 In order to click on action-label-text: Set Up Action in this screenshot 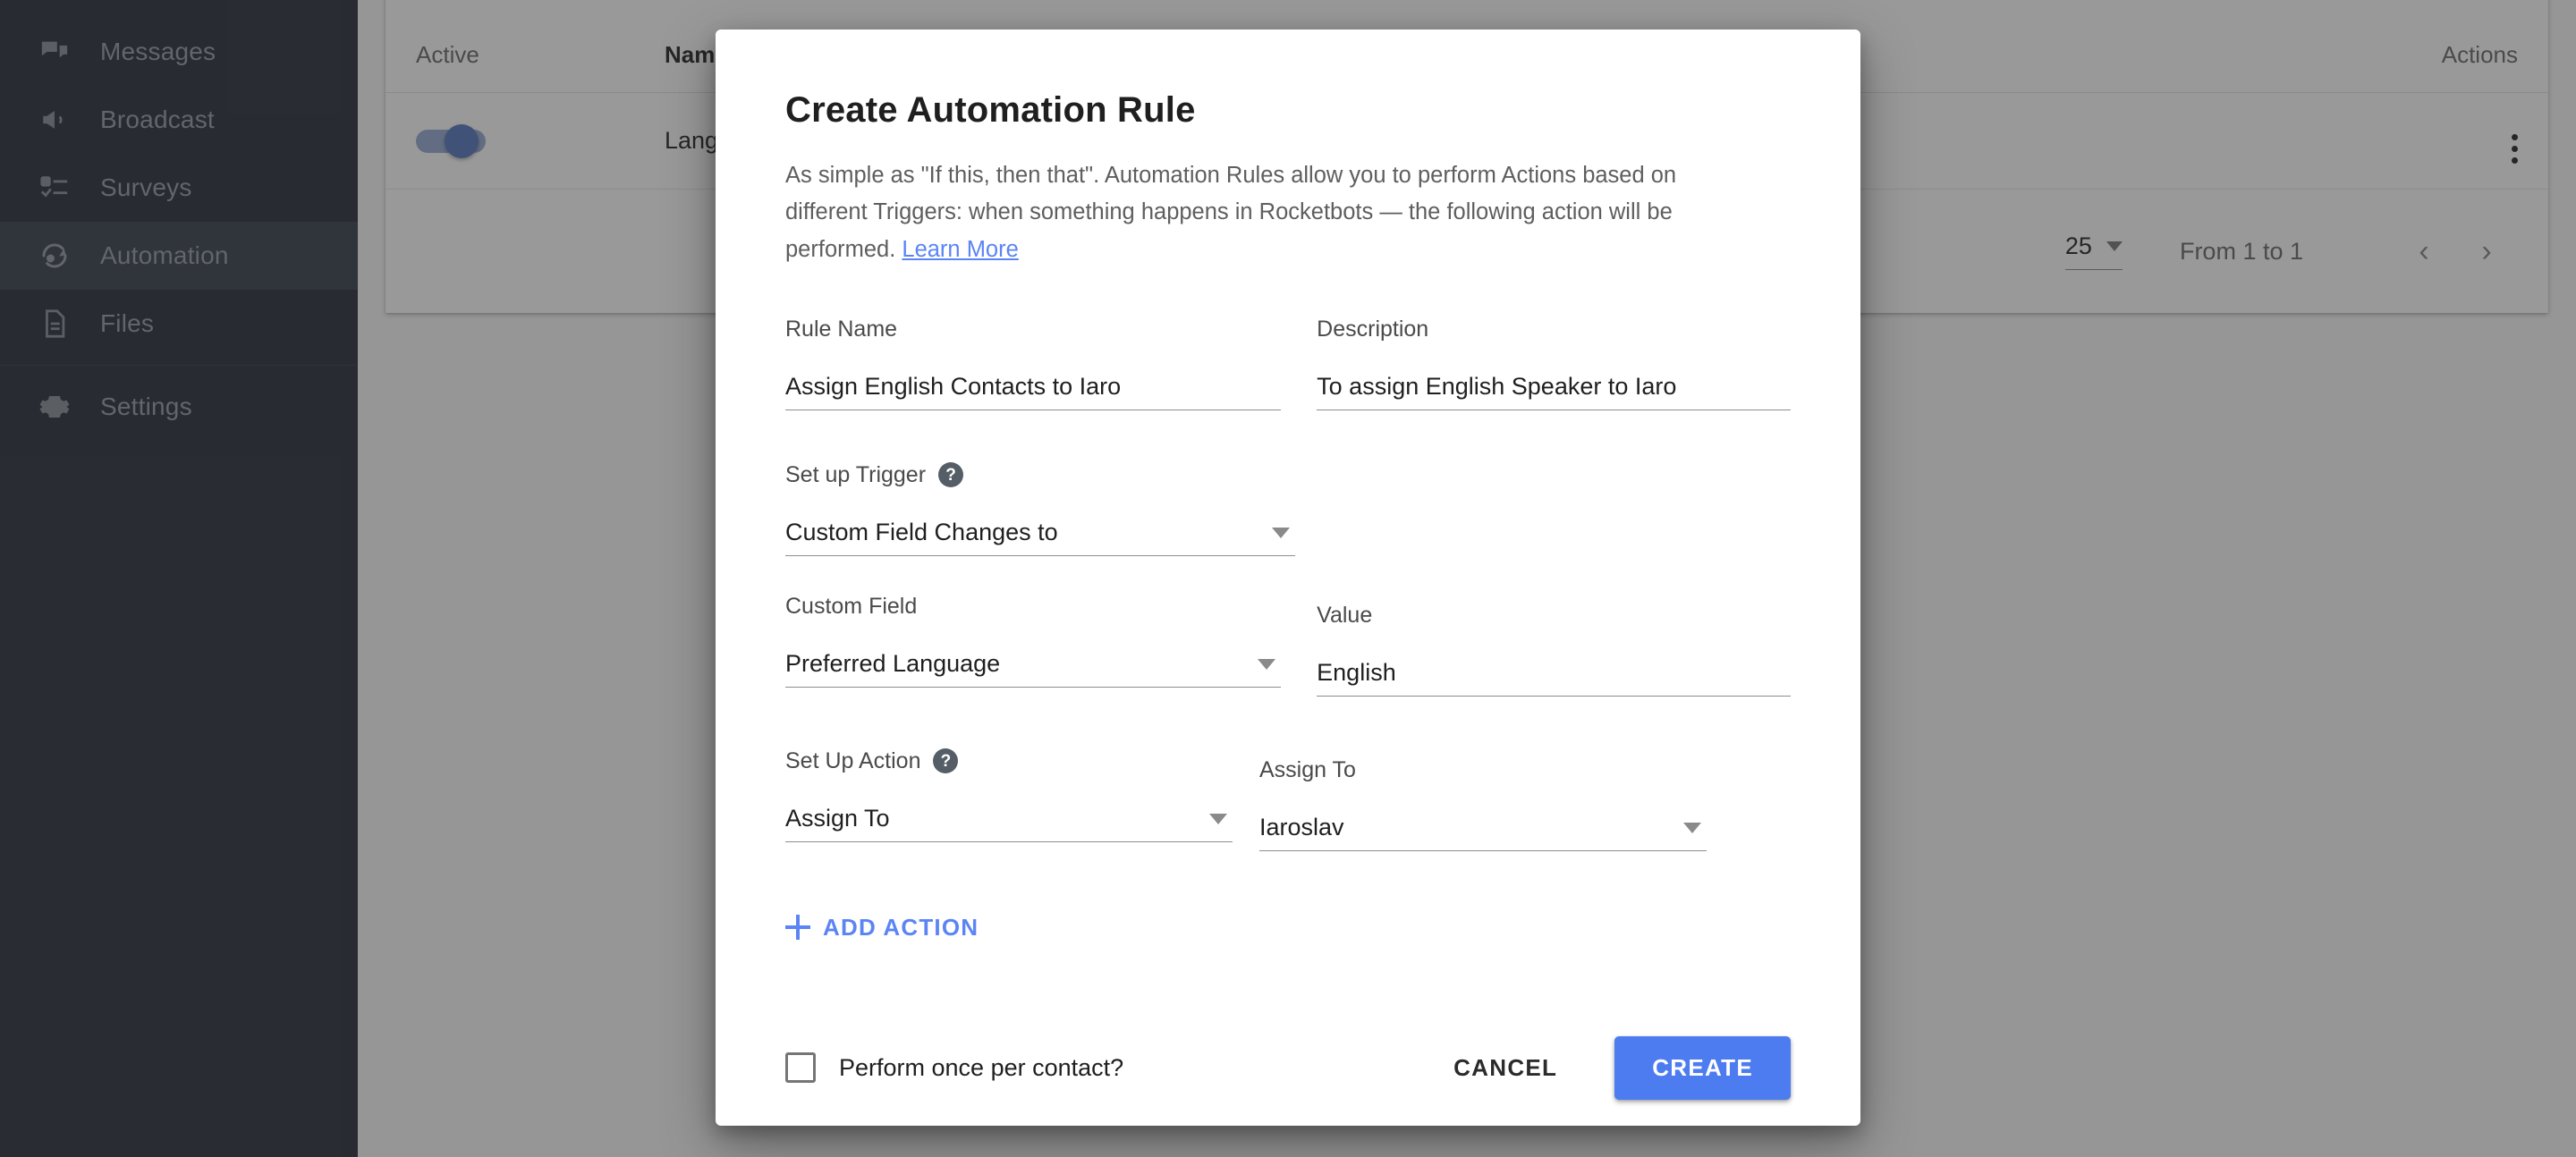, I will do `click(853, 760)`.